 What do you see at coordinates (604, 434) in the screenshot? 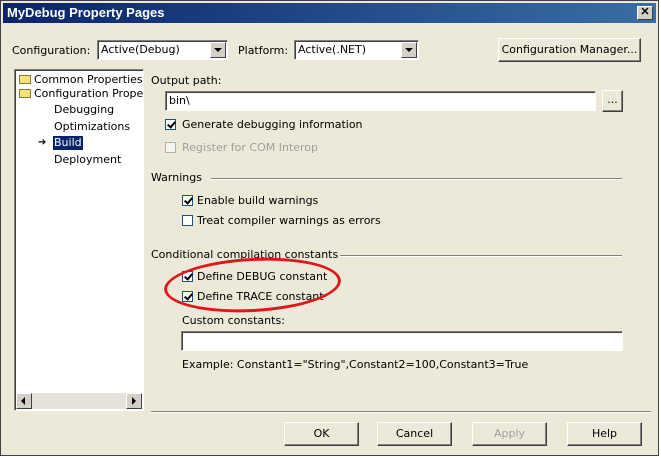
I see `help-button: Help` at bounding box center [604, 434].